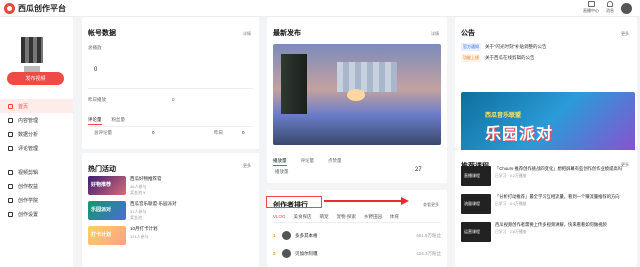 The height and width of the screenshot is (267, 640). What do you see at coordinates (247, 34) in the screenshot?
I see `account-detail-link: 详情` at bounding box center [247, 34].